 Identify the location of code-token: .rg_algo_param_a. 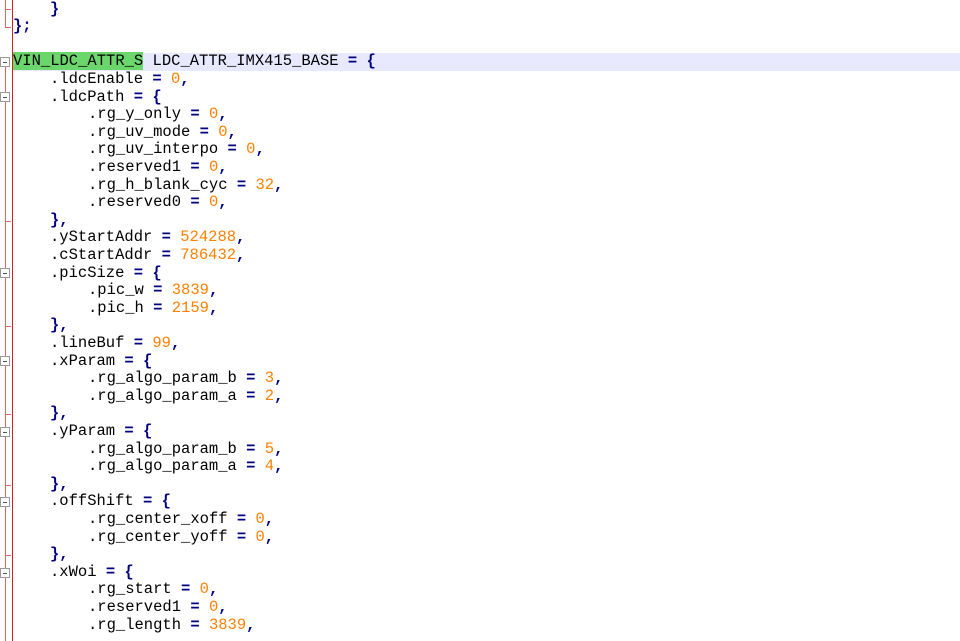
(167, 466).